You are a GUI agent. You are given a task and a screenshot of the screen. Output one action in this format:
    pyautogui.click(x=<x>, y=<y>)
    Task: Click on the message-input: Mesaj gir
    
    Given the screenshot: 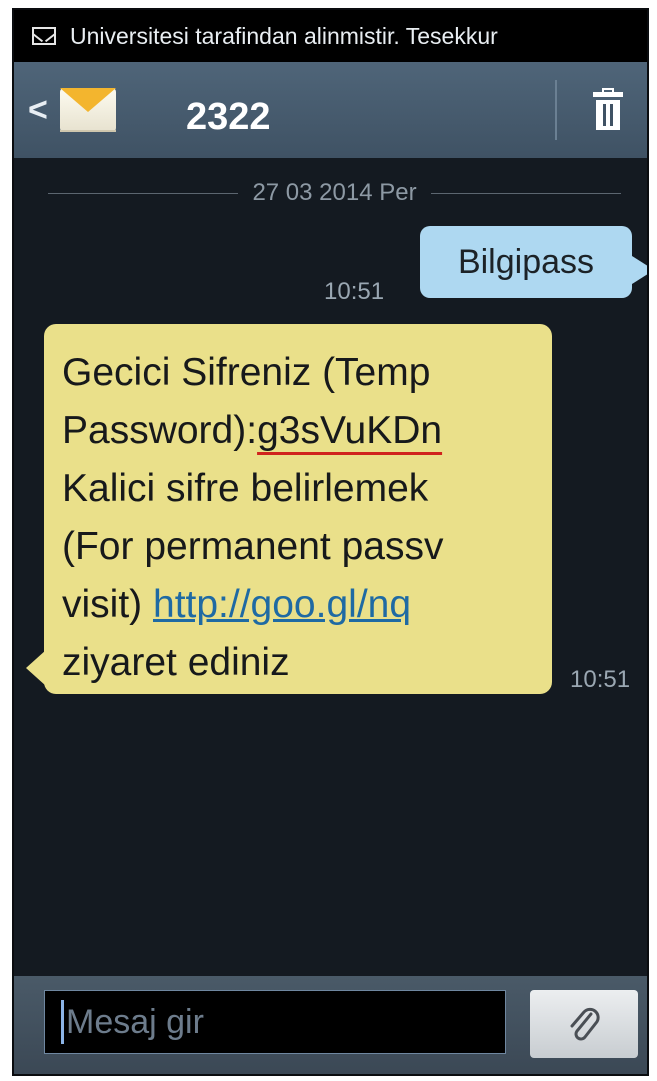 What is the action you would take?
    pyautogui.click(x=275, y=1022)
    